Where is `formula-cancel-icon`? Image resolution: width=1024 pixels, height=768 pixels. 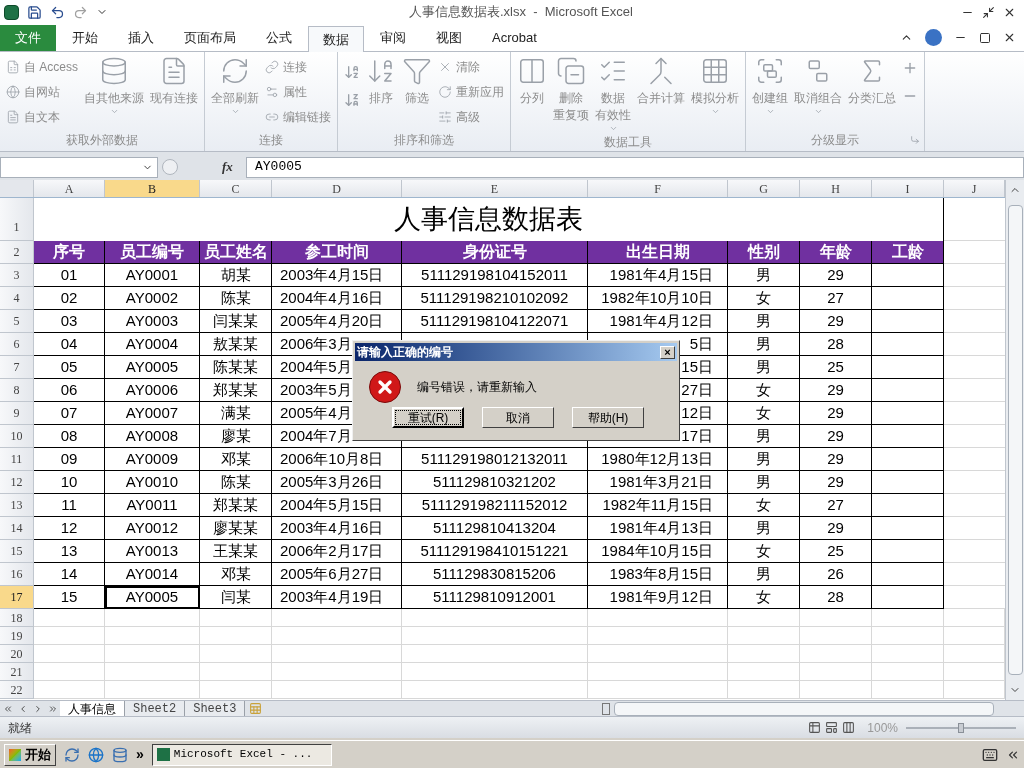
formula-cancel-icon is located at coordinates (170, 167).